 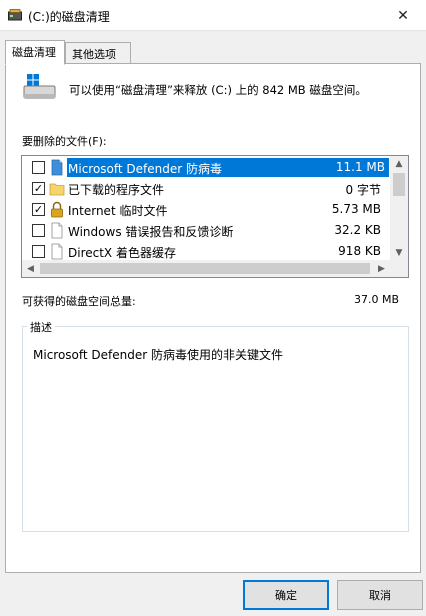 I want to click on list-item: DirectX 着色器缓存 918 KB, so click(x=206, y=251).